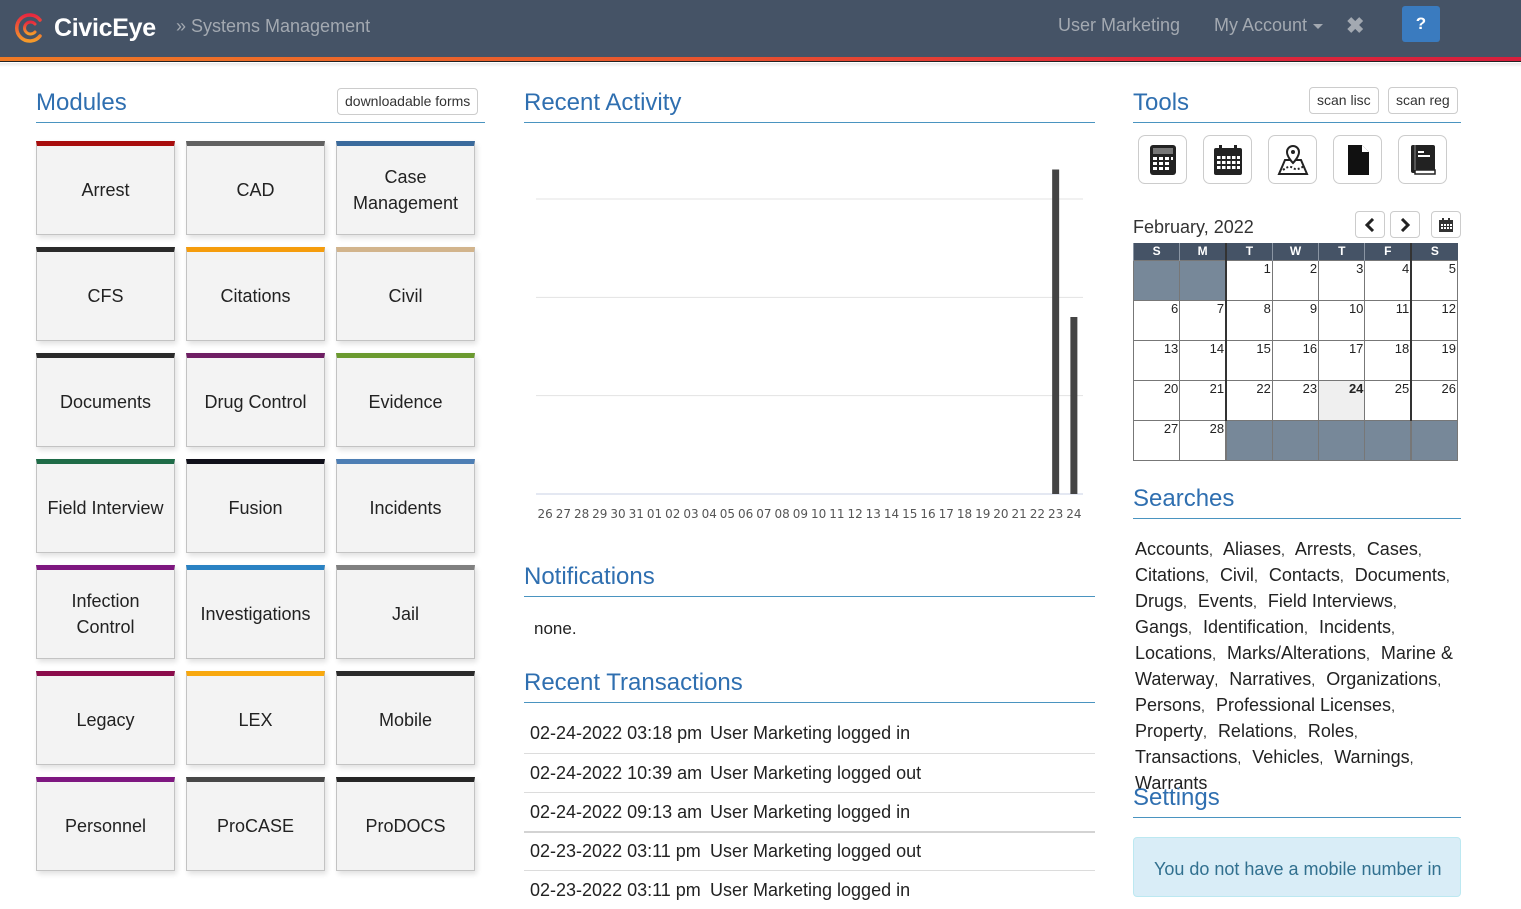  I want to click on calendar-day: 4, so click(1388, 280).